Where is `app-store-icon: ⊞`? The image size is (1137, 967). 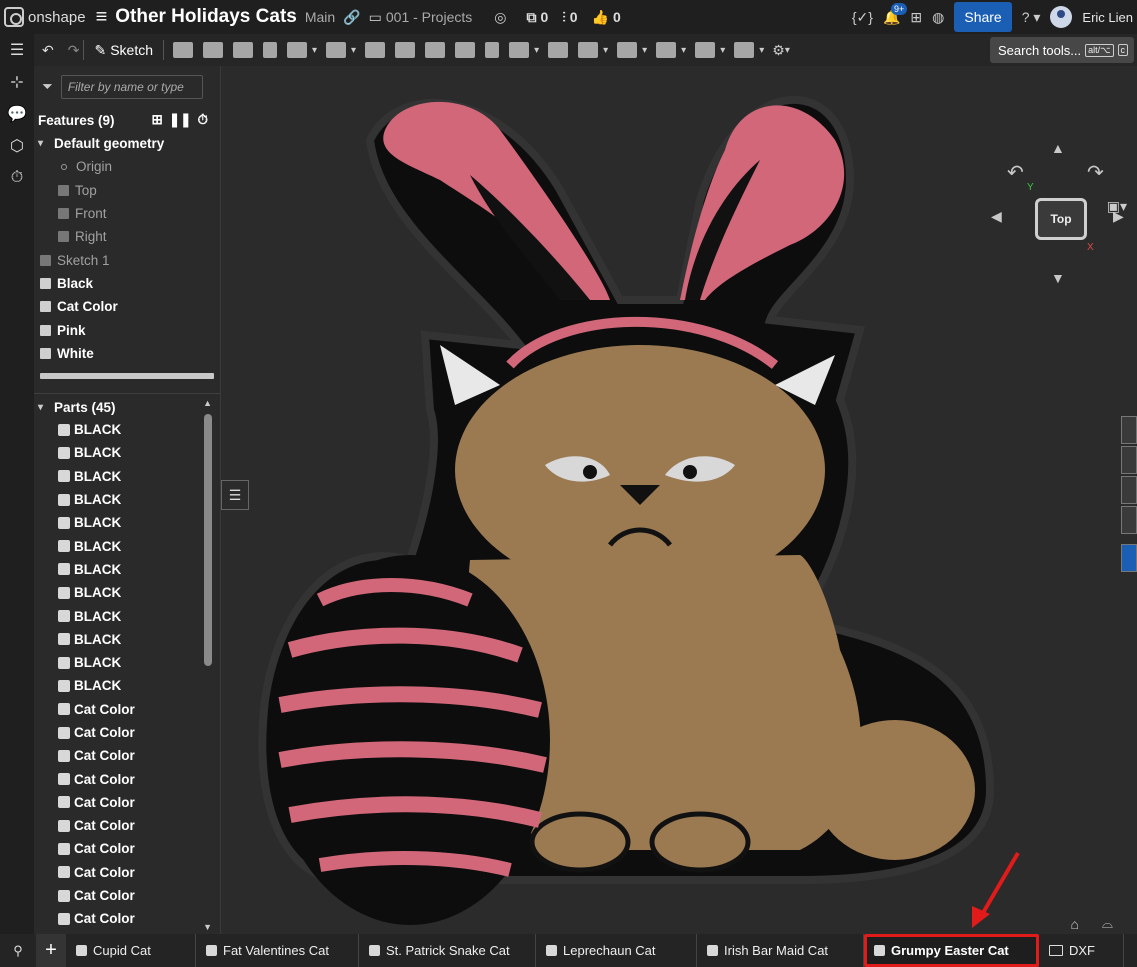 app-store-icon: ⊞ is located at coordinates (916, 17).